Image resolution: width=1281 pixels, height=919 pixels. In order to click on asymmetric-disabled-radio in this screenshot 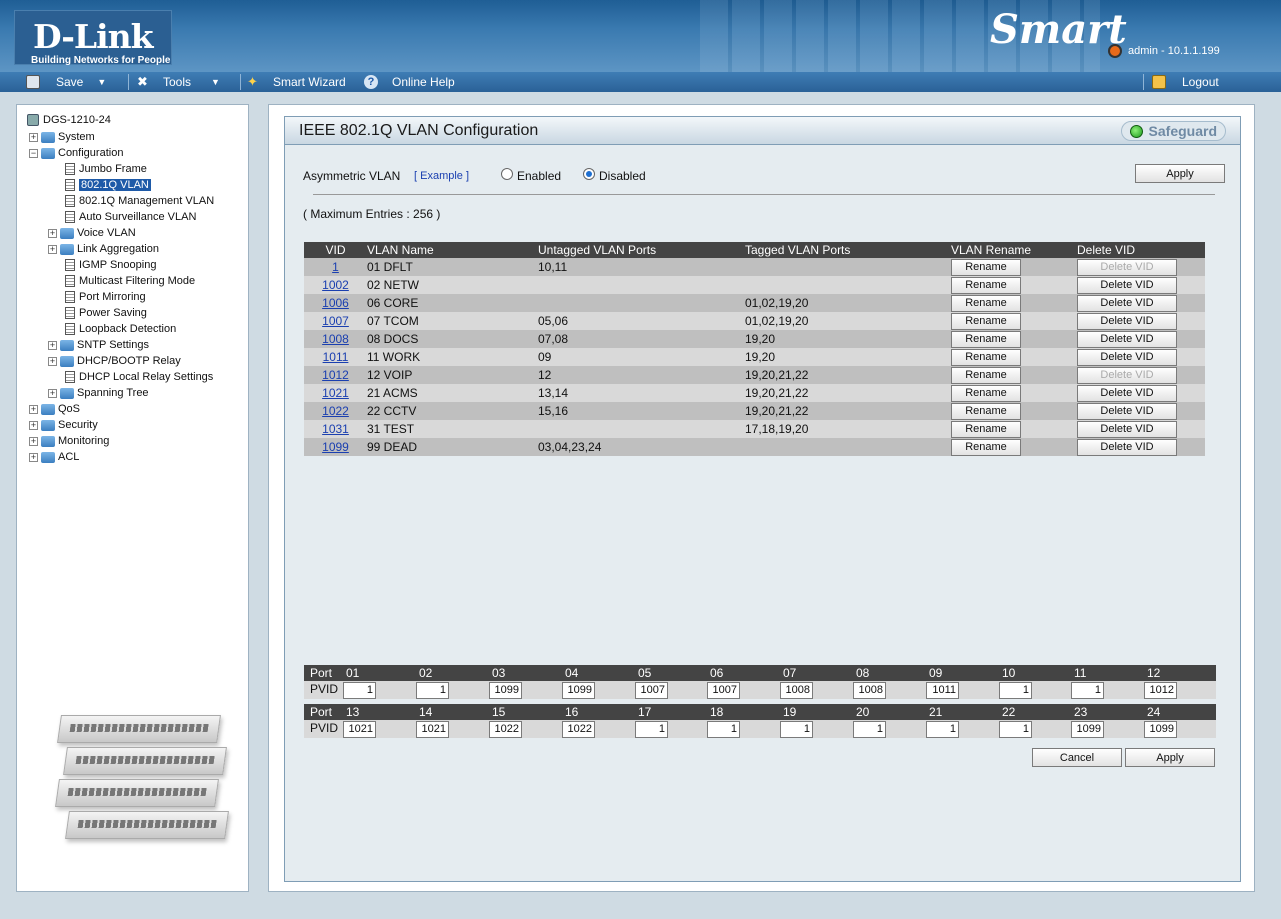, I will do `click(589, 174)`.